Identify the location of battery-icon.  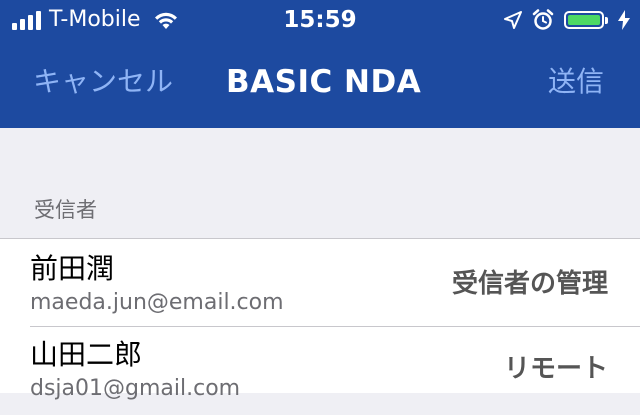
(586, 20).